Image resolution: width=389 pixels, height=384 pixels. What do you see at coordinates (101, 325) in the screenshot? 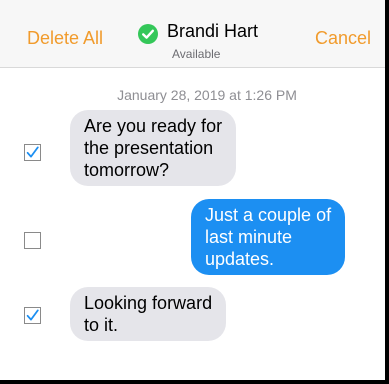
I see `message-text-line: to it.` at bounding box center [101, 325].